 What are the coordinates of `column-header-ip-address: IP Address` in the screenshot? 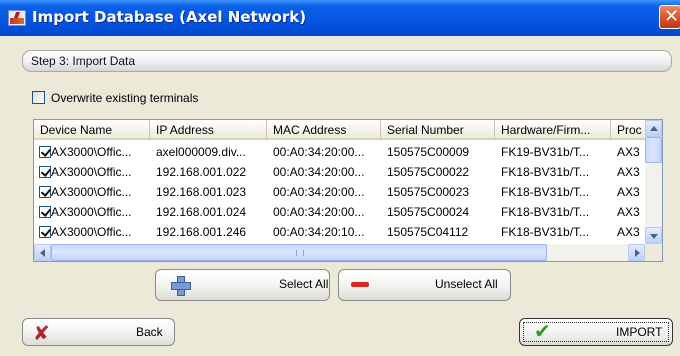 It's located at (208, 130).